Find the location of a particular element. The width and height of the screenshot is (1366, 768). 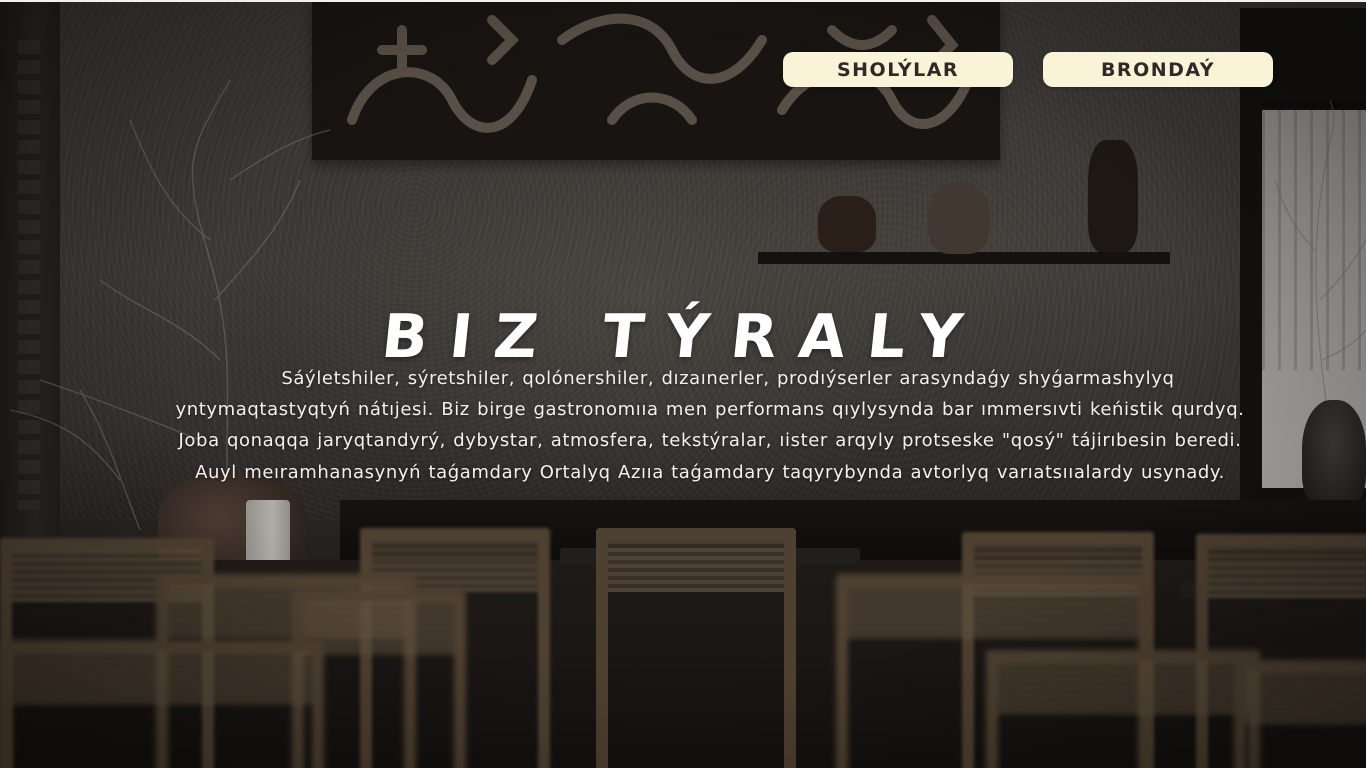

menu-button: SHOLÝLAR is located at coordinates (898, 69).